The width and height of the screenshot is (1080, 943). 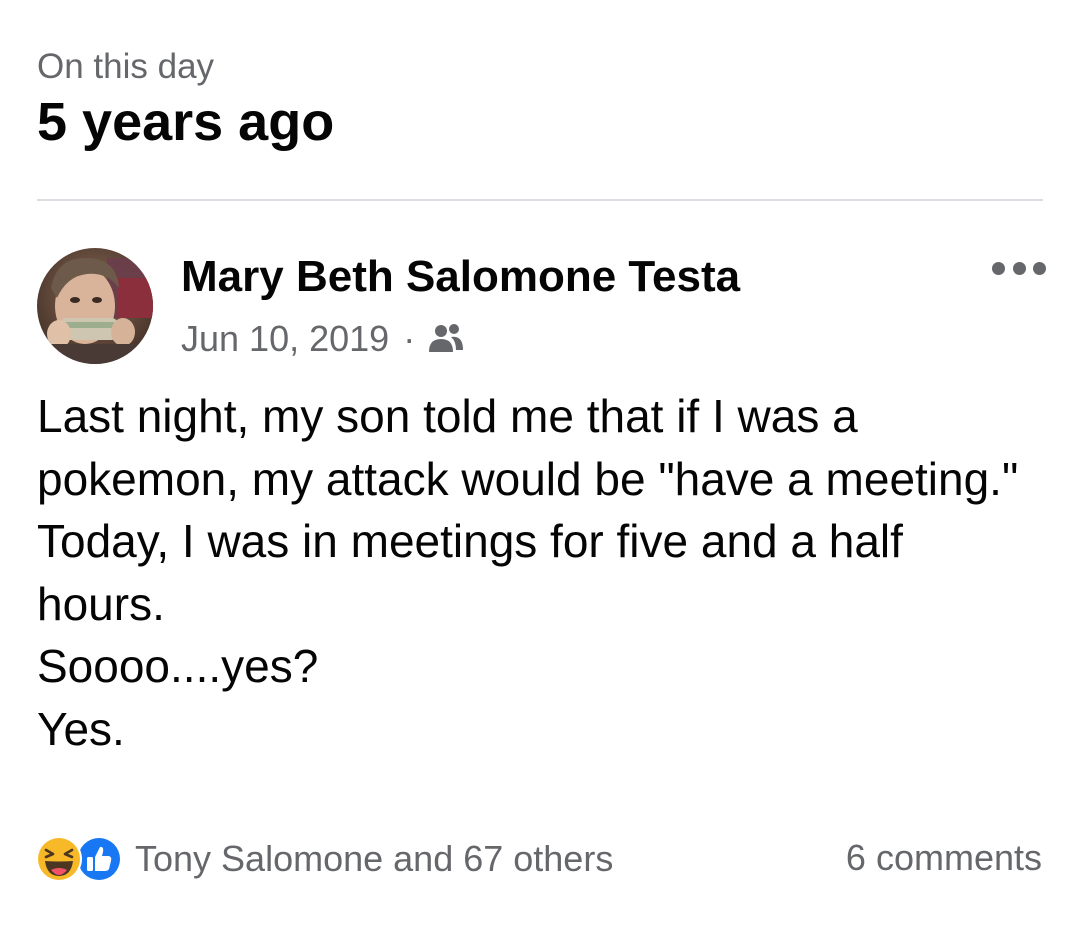 What do you see at coordinates (186, 122) in the screenshot?
I see `memory-title: 5 years ago` at bounding box center [186, 122].